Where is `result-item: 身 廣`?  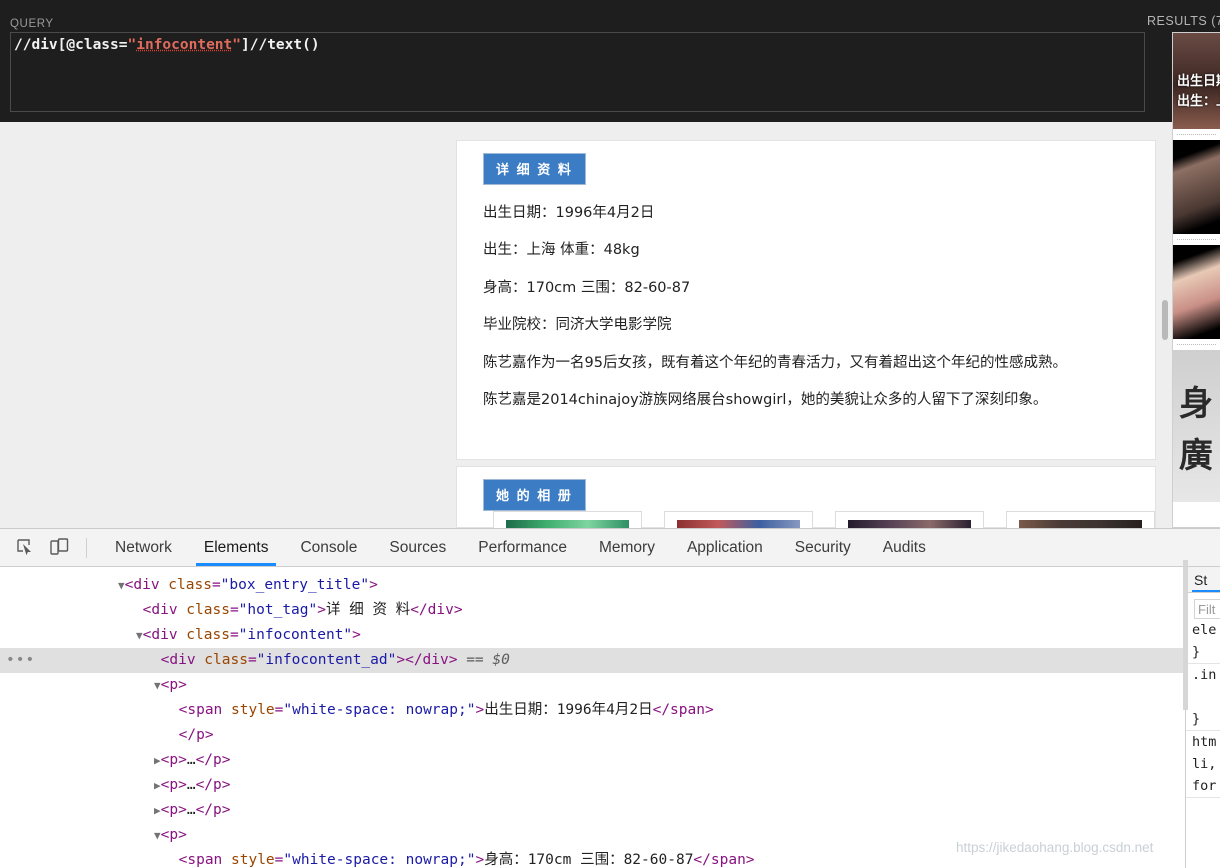
result-item: 身 廣 is located at coordinates (1196, 426).